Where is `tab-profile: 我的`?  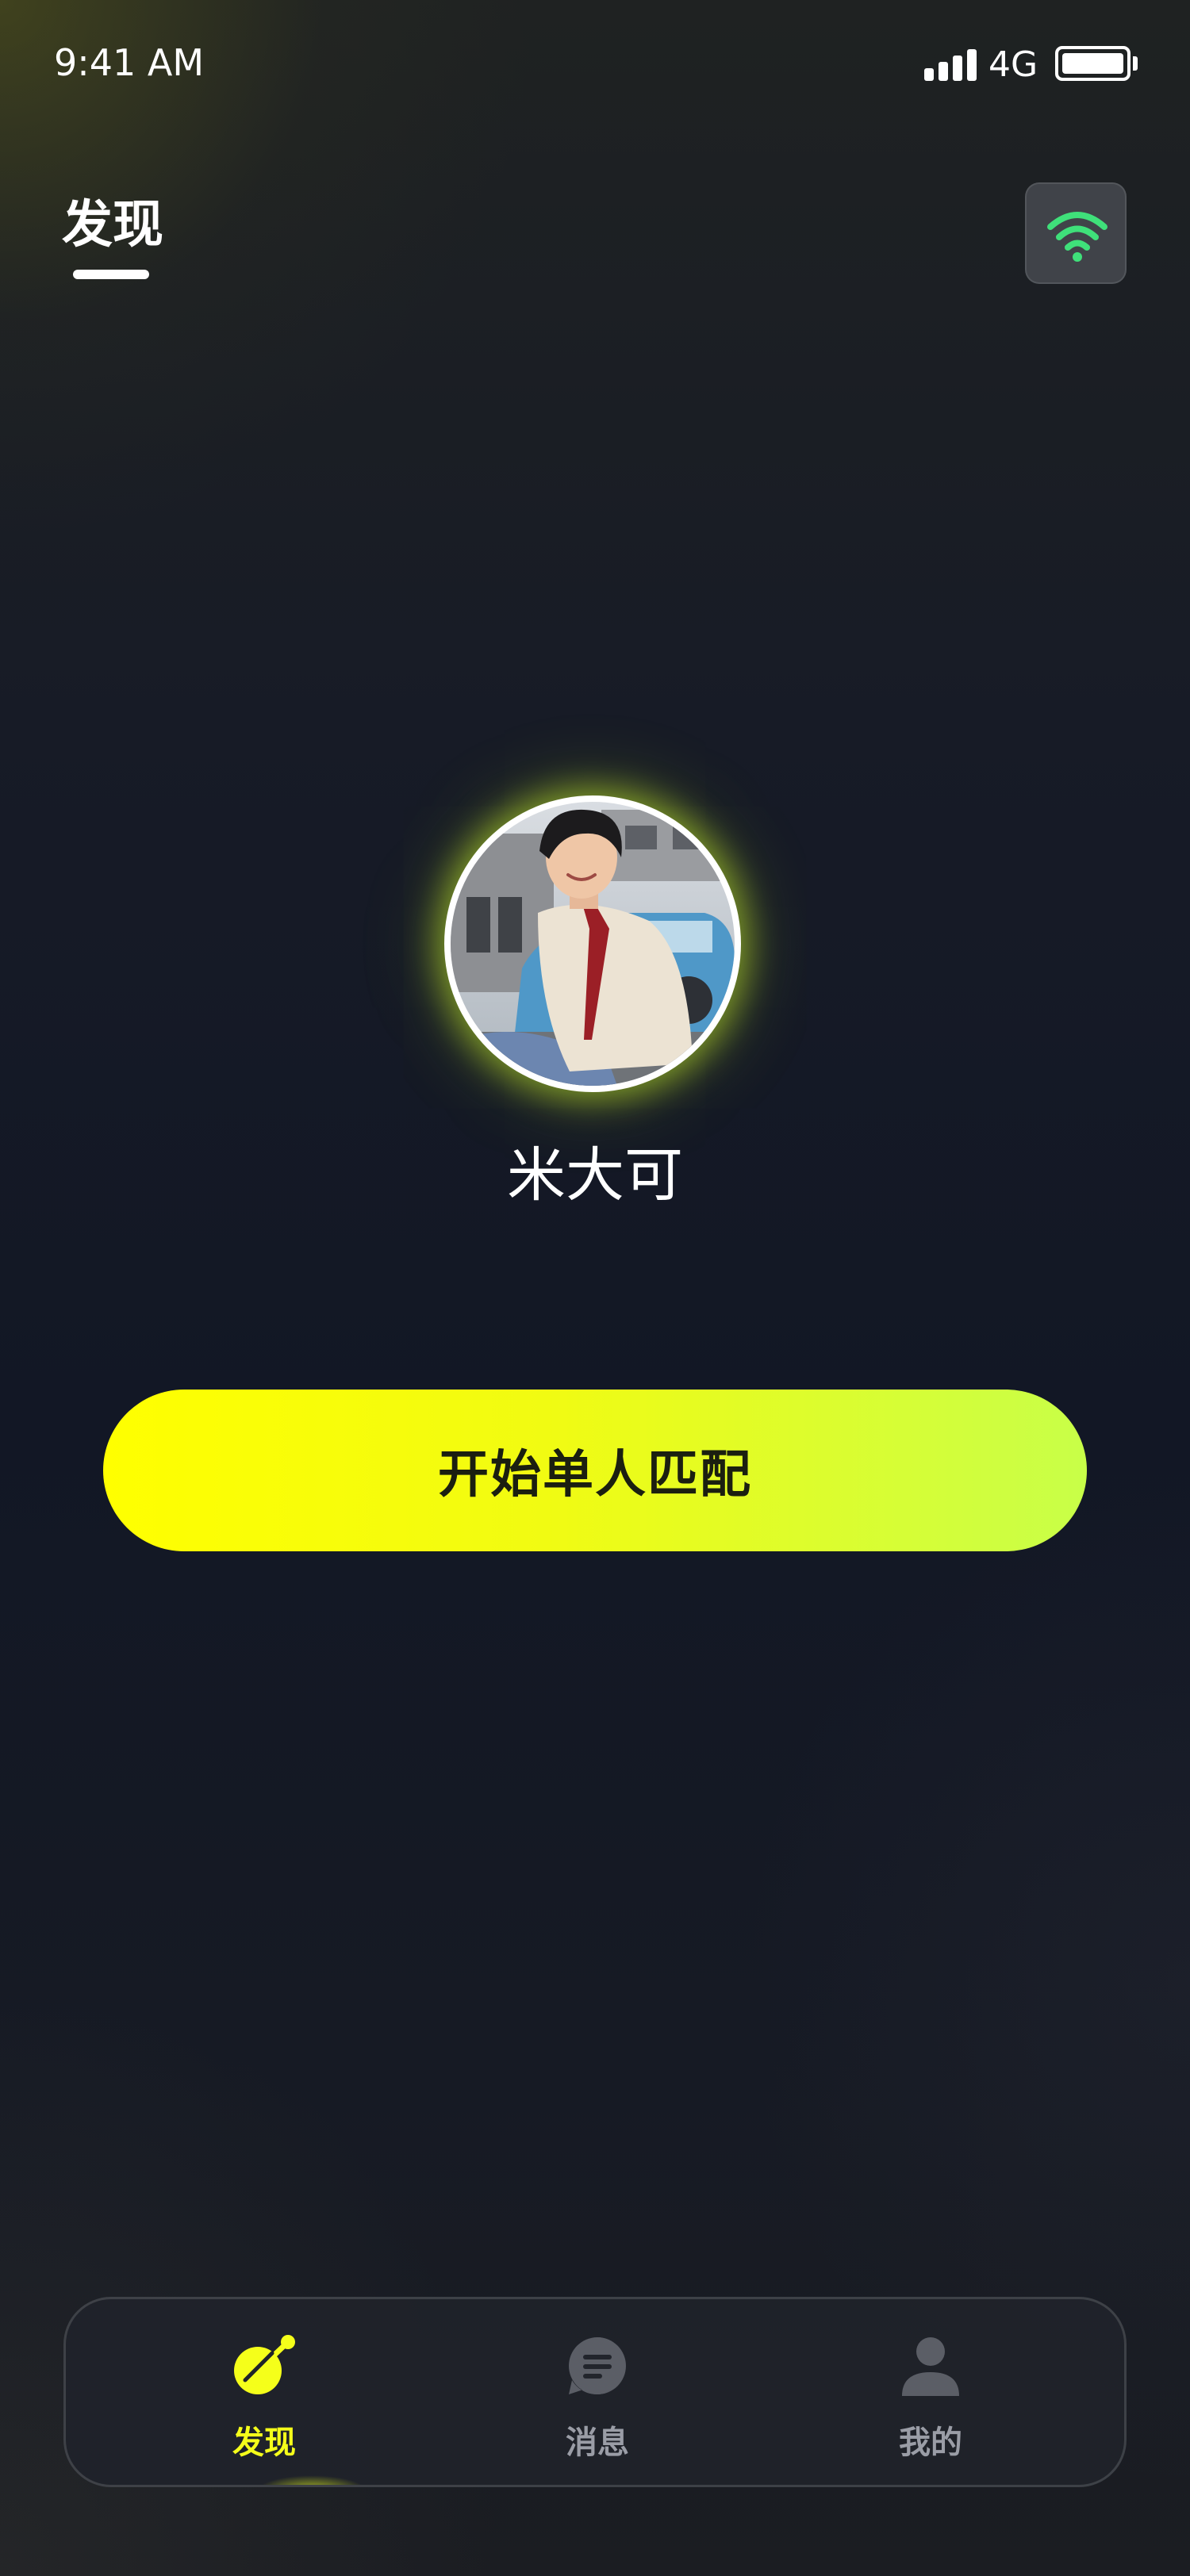 tab-profile: 我的 is located at coordinates (931, 2392).